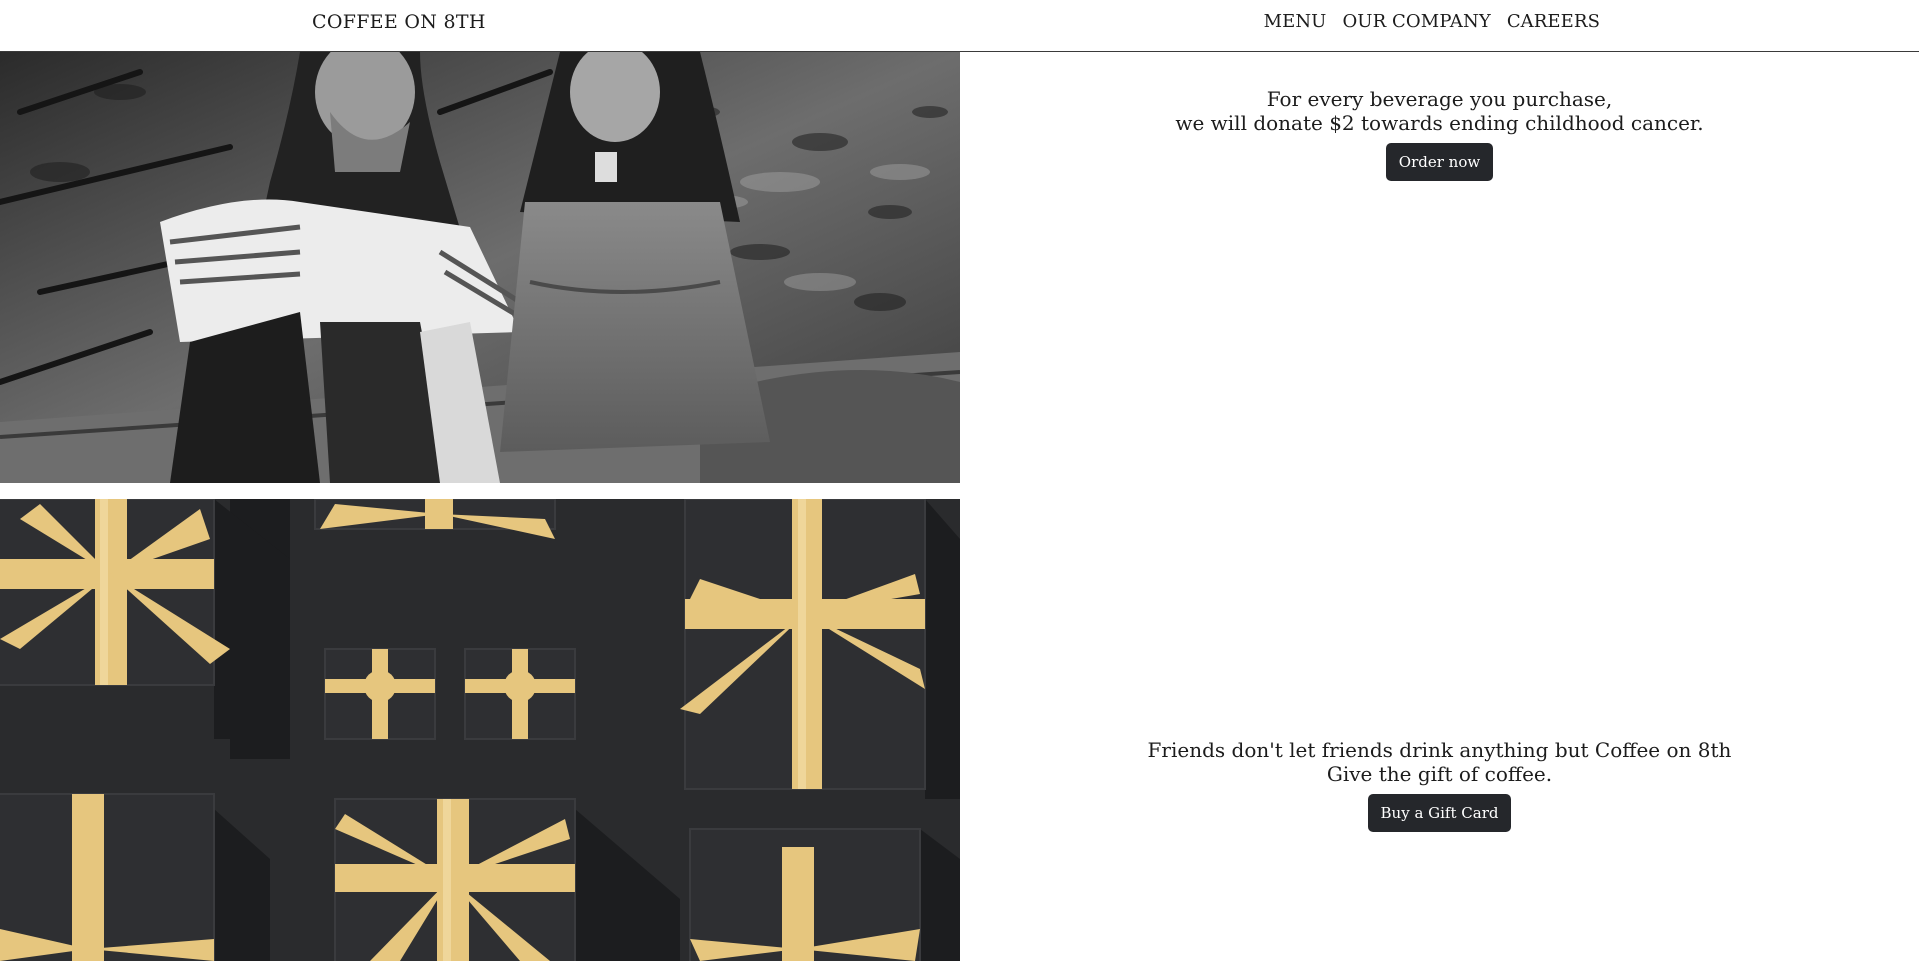  I want to click on main-nav: MENU OUR COMPANY CAREERS, so click(1432, 21).